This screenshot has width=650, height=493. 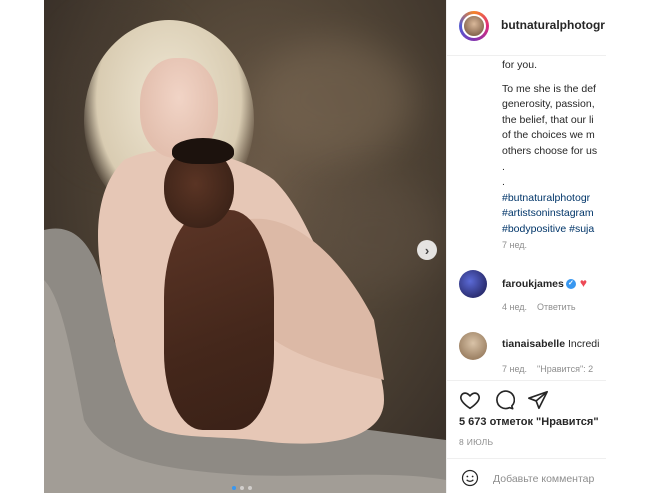 I want to click on hashtag-link: #artistsoninstagram, so click(x=554, y=214).